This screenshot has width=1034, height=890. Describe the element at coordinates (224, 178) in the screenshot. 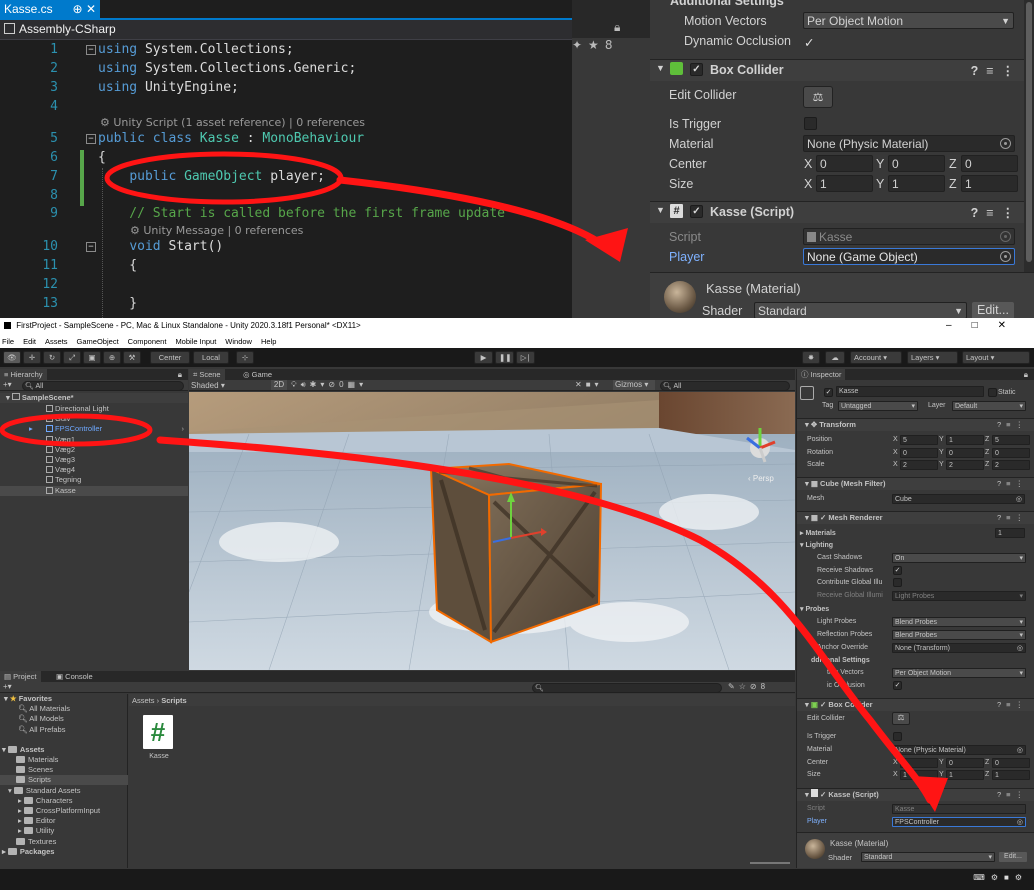

I see `annotation-circle-player` at that location.